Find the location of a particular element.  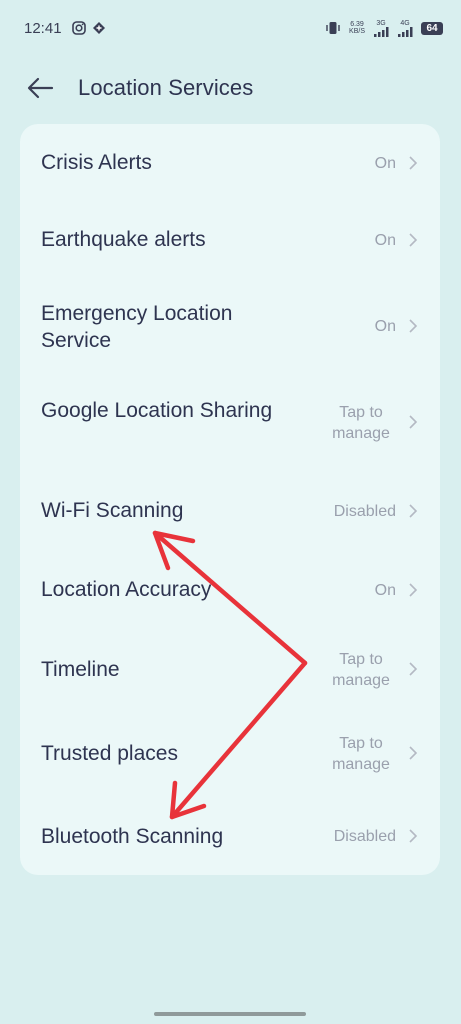

status-right-group: 6.39 KB/S 3G 4G 64 is located at coordinates (384, 28).